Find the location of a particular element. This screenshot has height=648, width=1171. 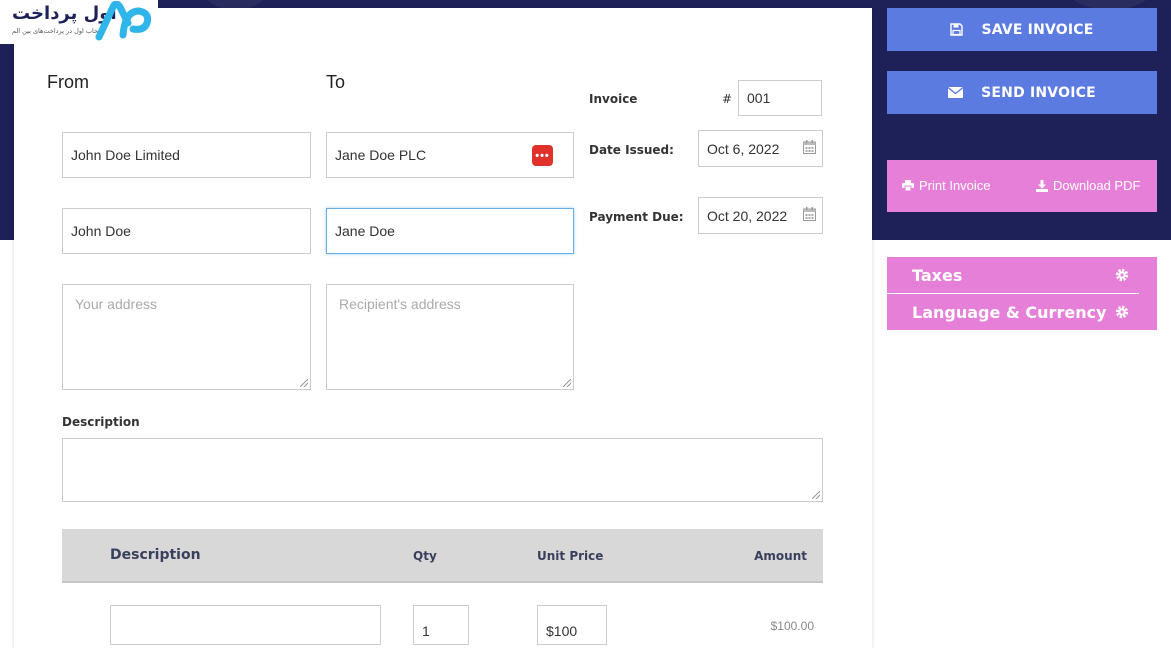

envelope-icon is located at coordinates (956, 92).